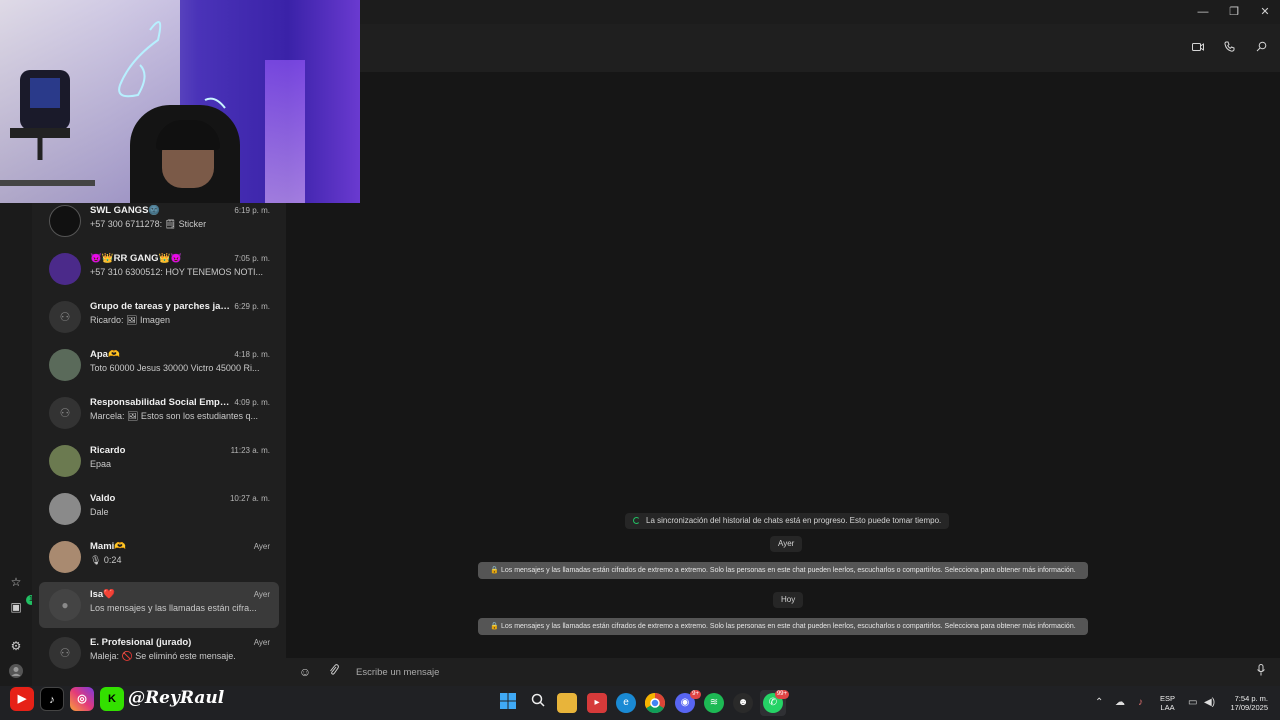  I want to click on chat-preview: Epaa, so click(101, 464).